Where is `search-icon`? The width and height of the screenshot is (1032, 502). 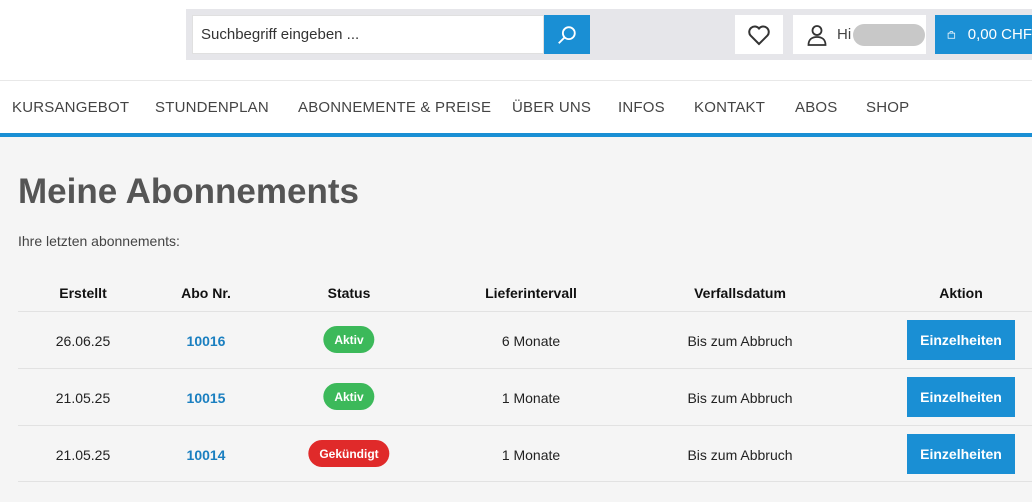 search-icon is located at coordinates (567, 34).